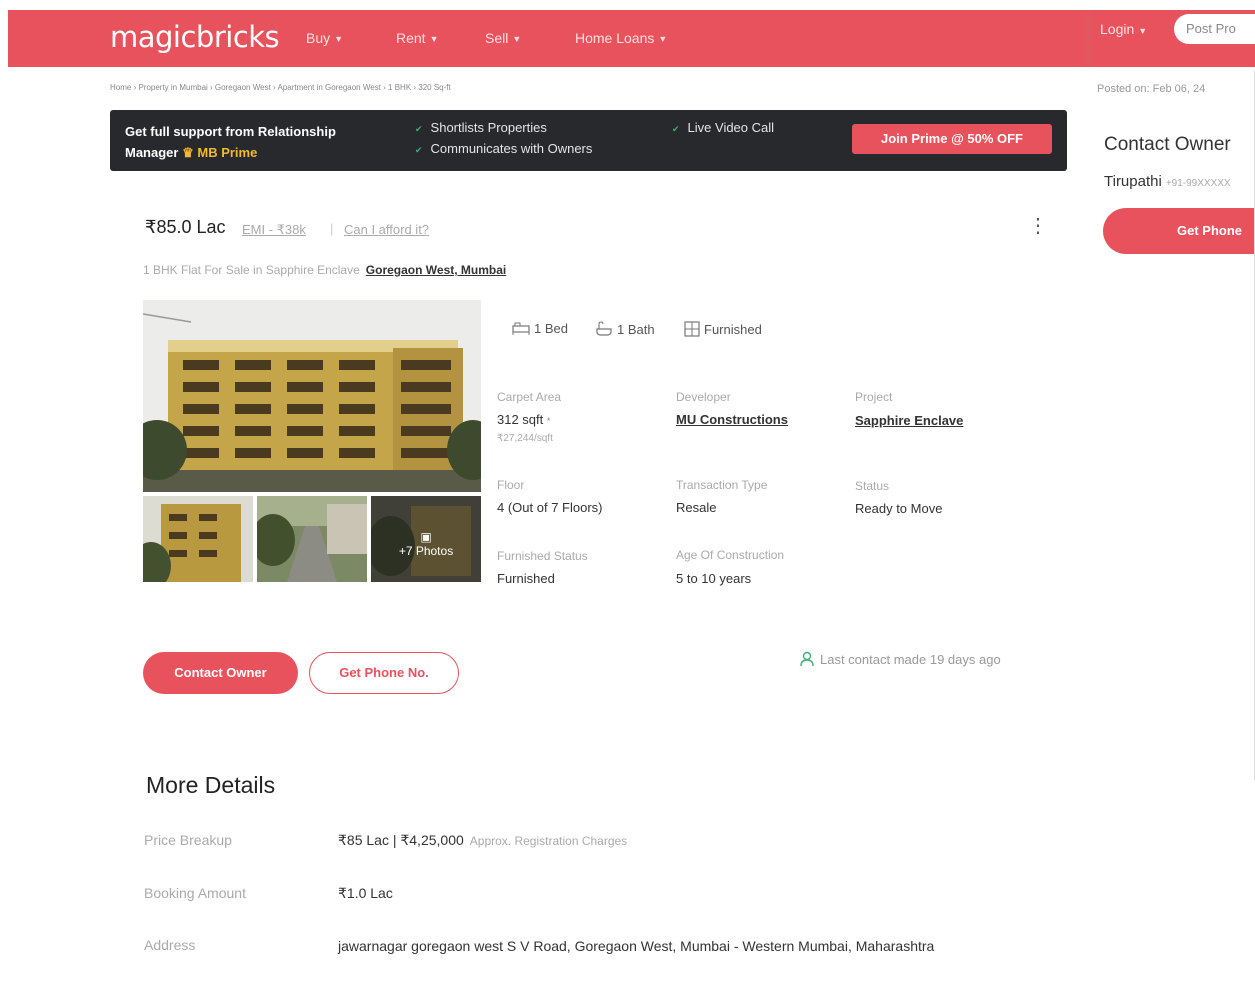 Image resolution: width=1255 pixels, height=982 pixels. I want to click on building-photo, so click(312, 396).